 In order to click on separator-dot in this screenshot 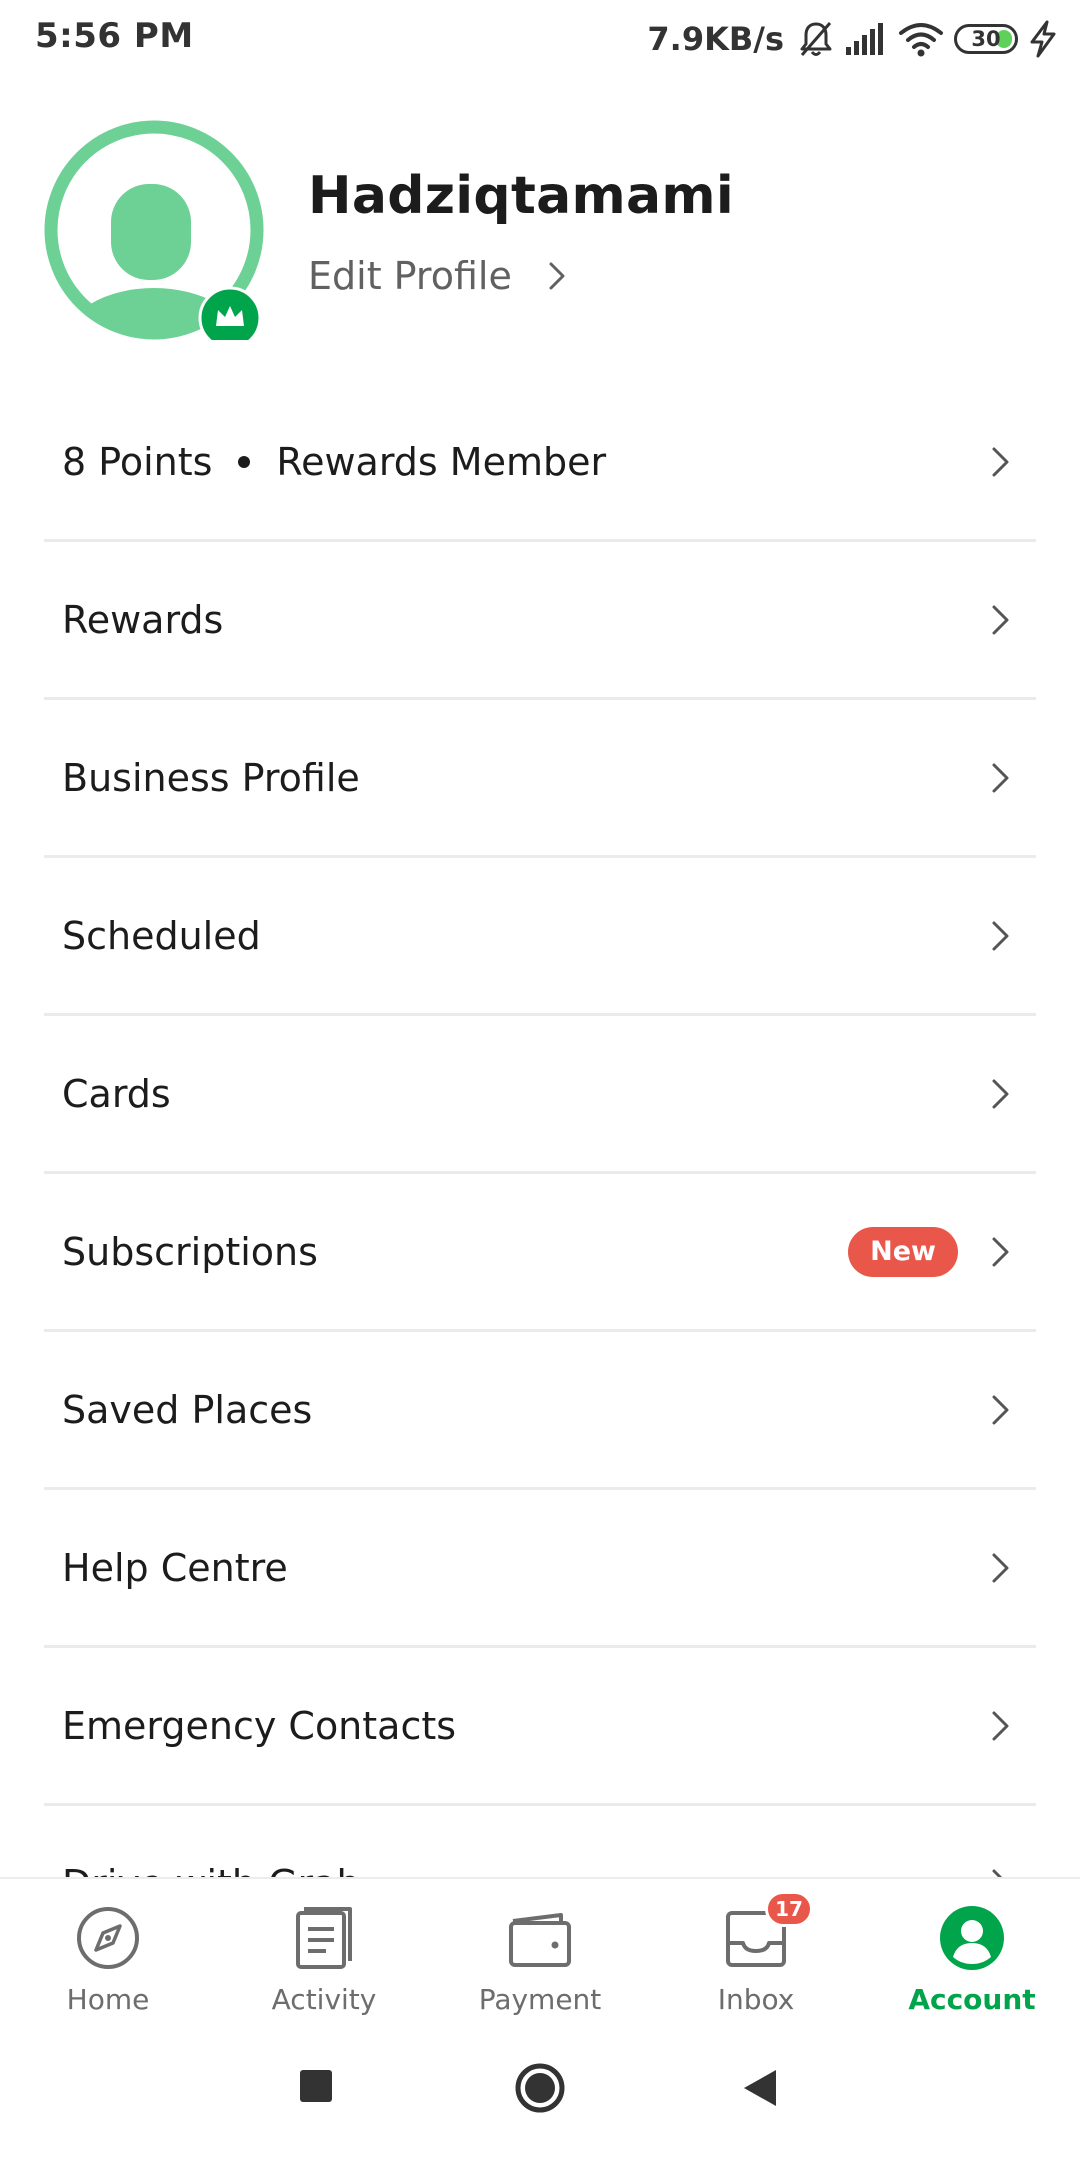, I will do `click(244, 461)`.